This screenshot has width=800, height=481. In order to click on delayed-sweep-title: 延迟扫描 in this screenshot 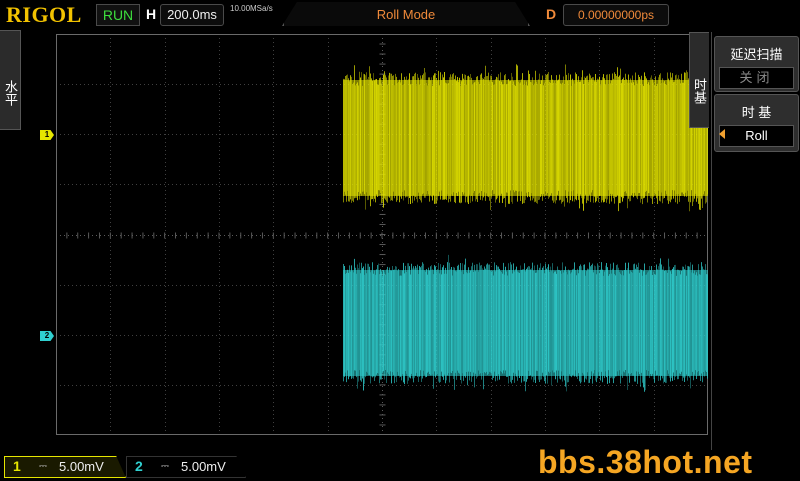, I will do `click(756, 54)`.